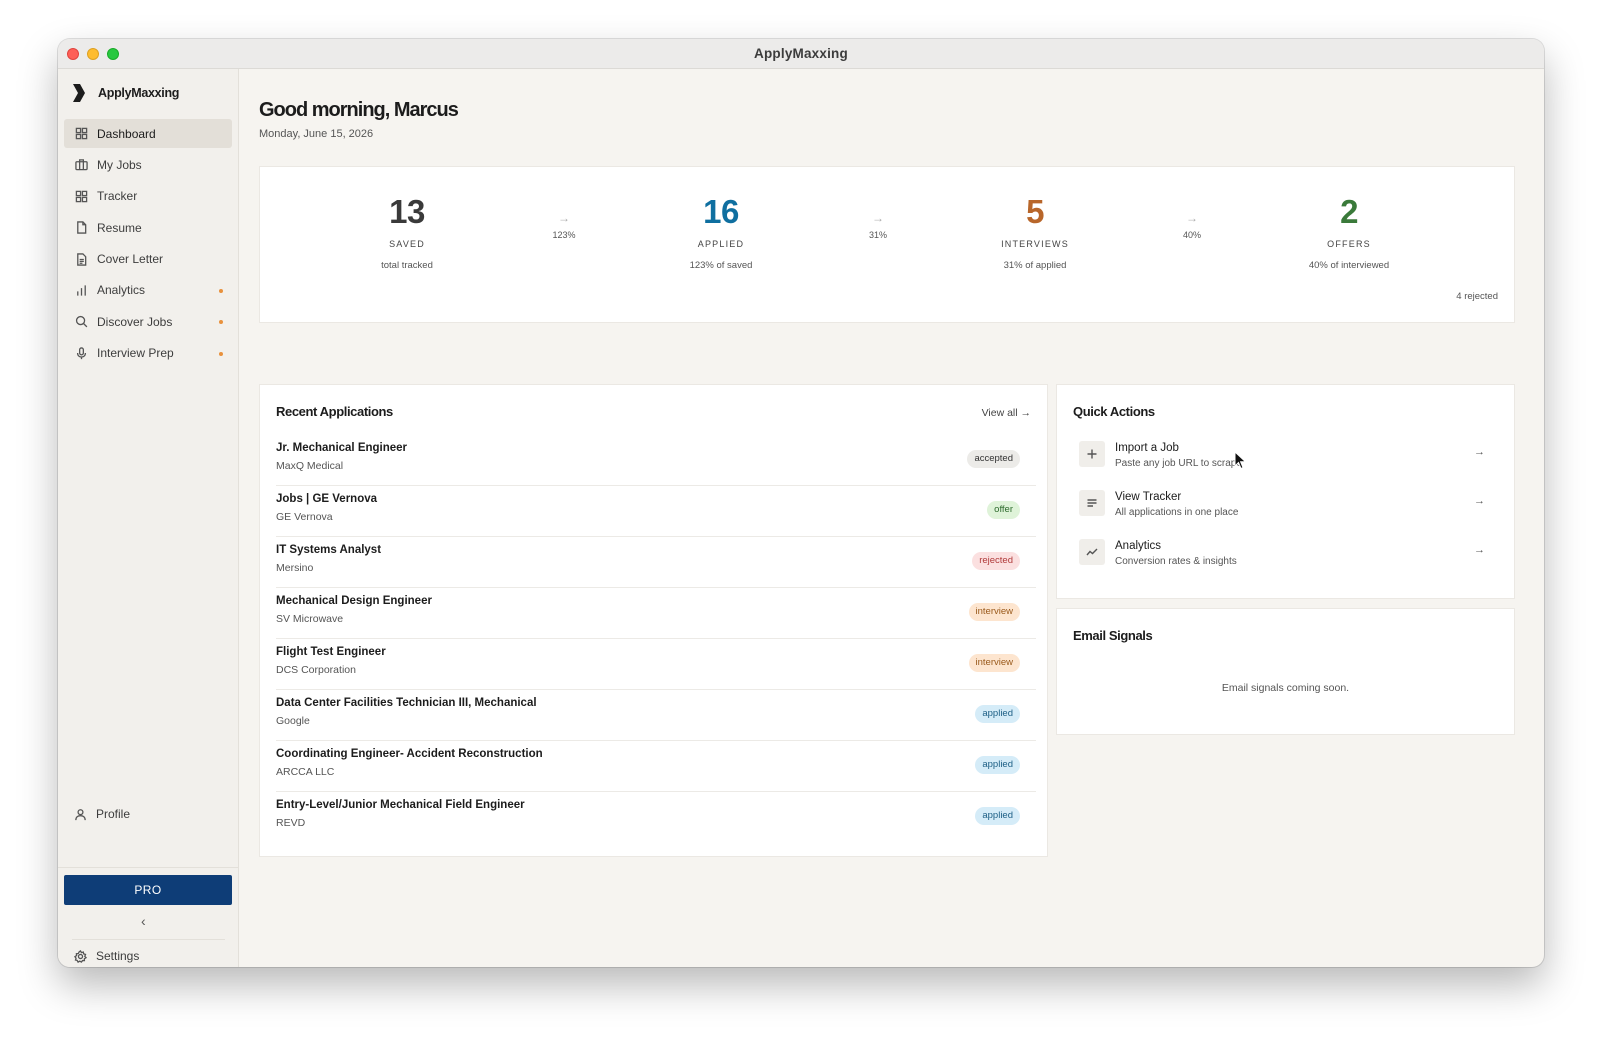 The width and height of the screenshot is (1600, 1043). Describe the element at coordinates (1287, 557) in the screenshot. I see `quick-action-analytics: Analytics Conversion rates & insights →` at that location.